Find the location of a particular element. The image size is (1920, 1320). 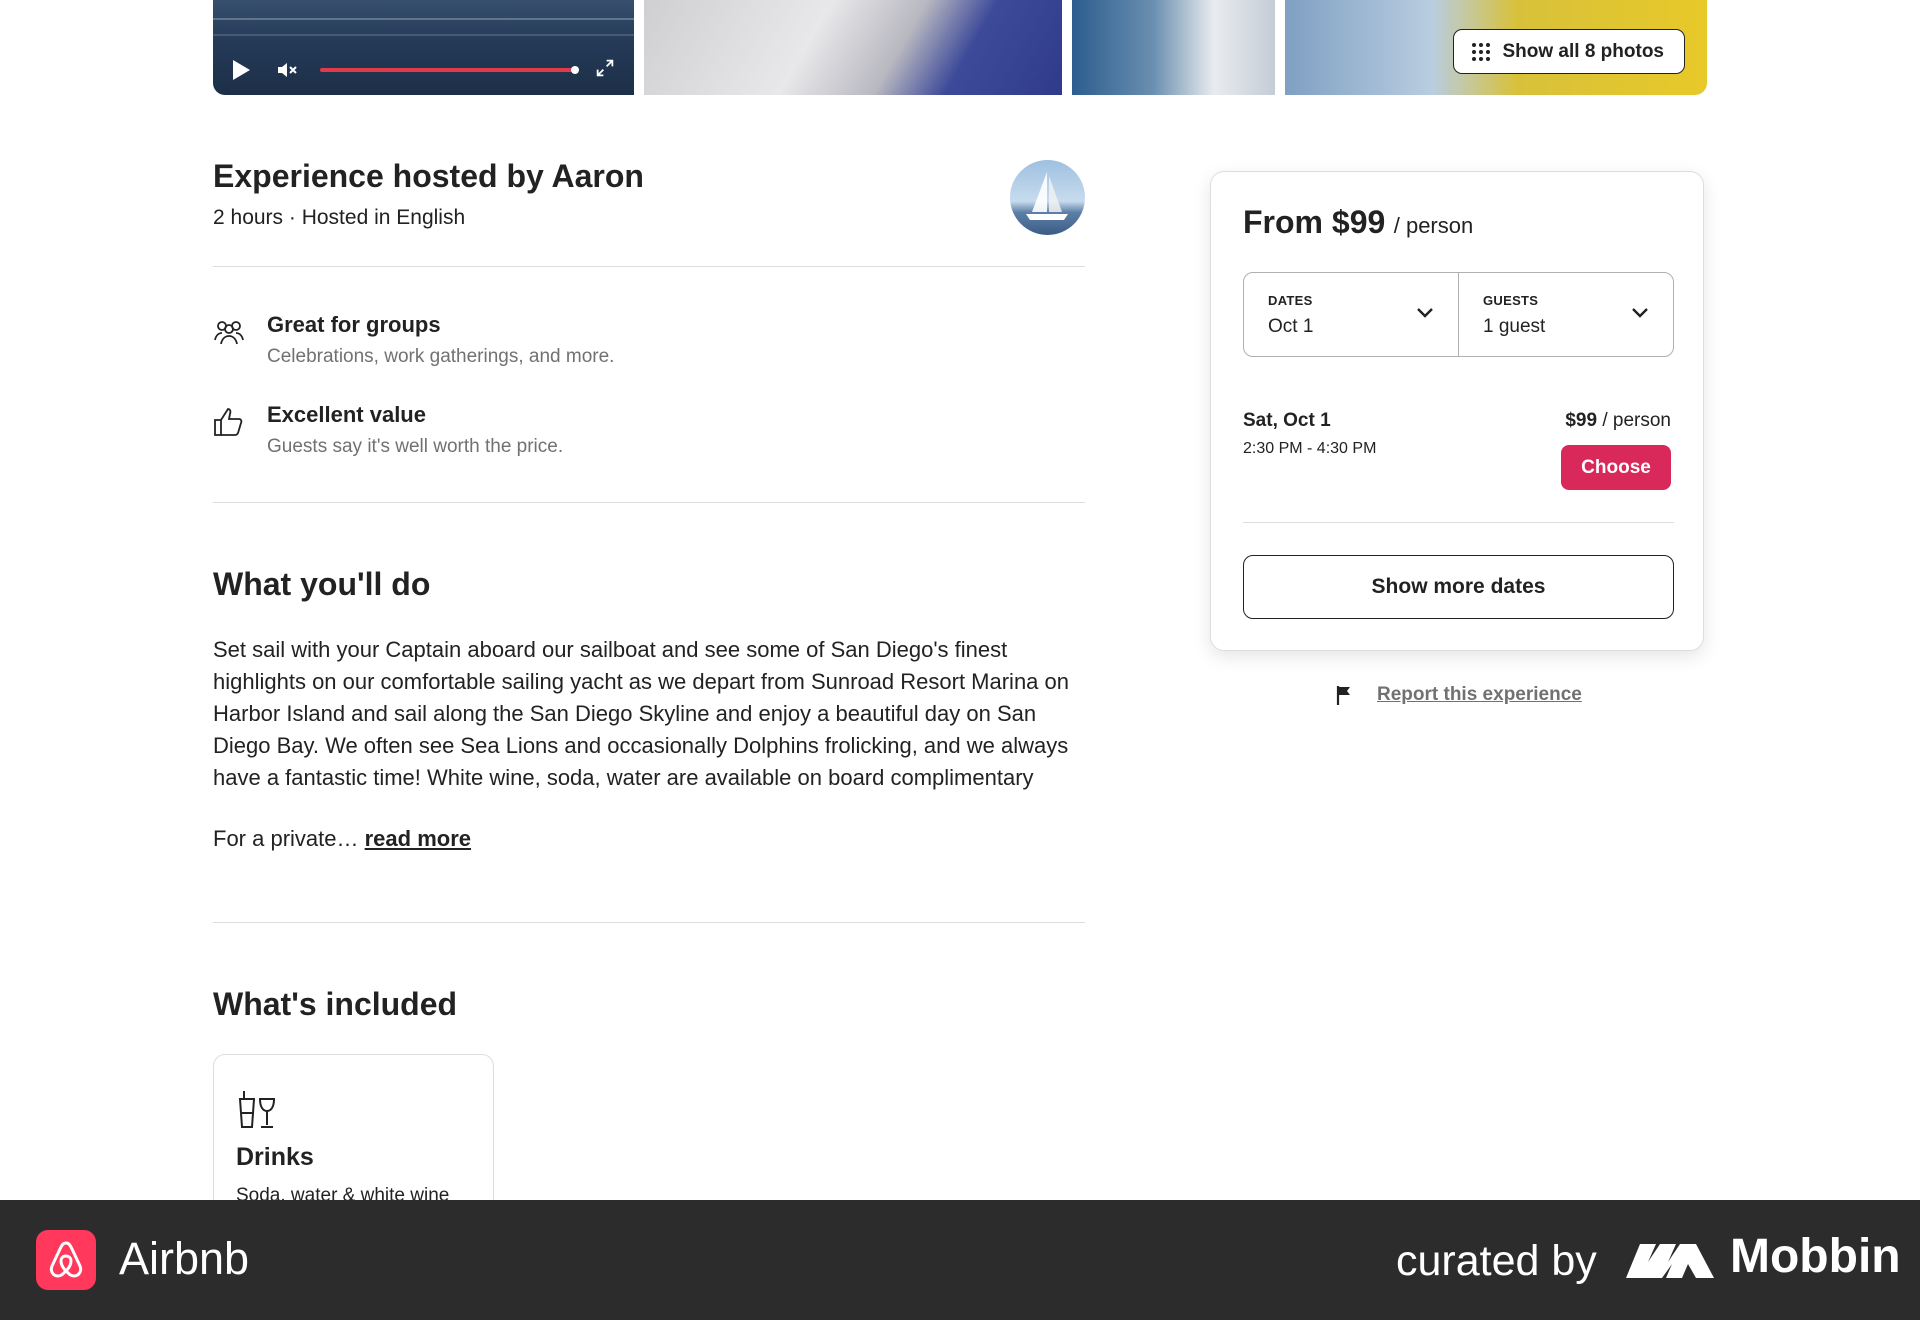

guests-picker: GUESTS 1 guest is located at coordinates (1565, 314).